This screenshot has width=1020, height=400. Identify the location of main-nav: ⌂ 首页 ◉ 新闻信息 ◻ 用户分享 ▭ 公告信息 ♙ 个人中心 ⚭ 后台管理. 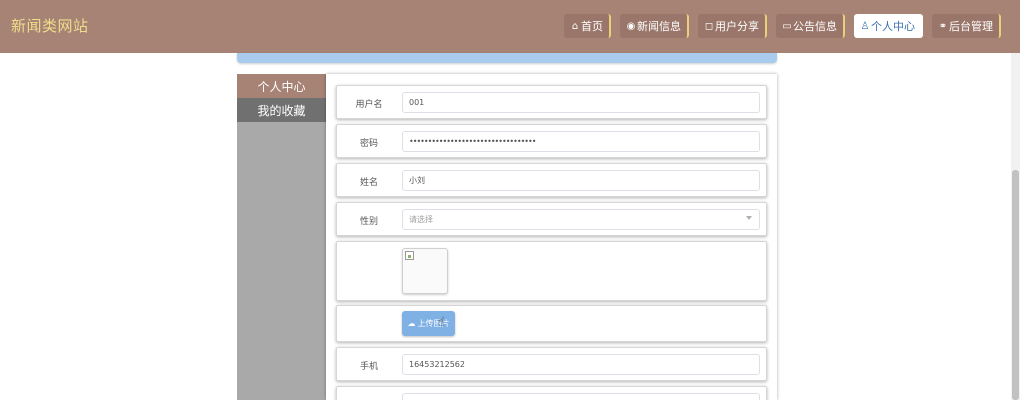
(782, 26).